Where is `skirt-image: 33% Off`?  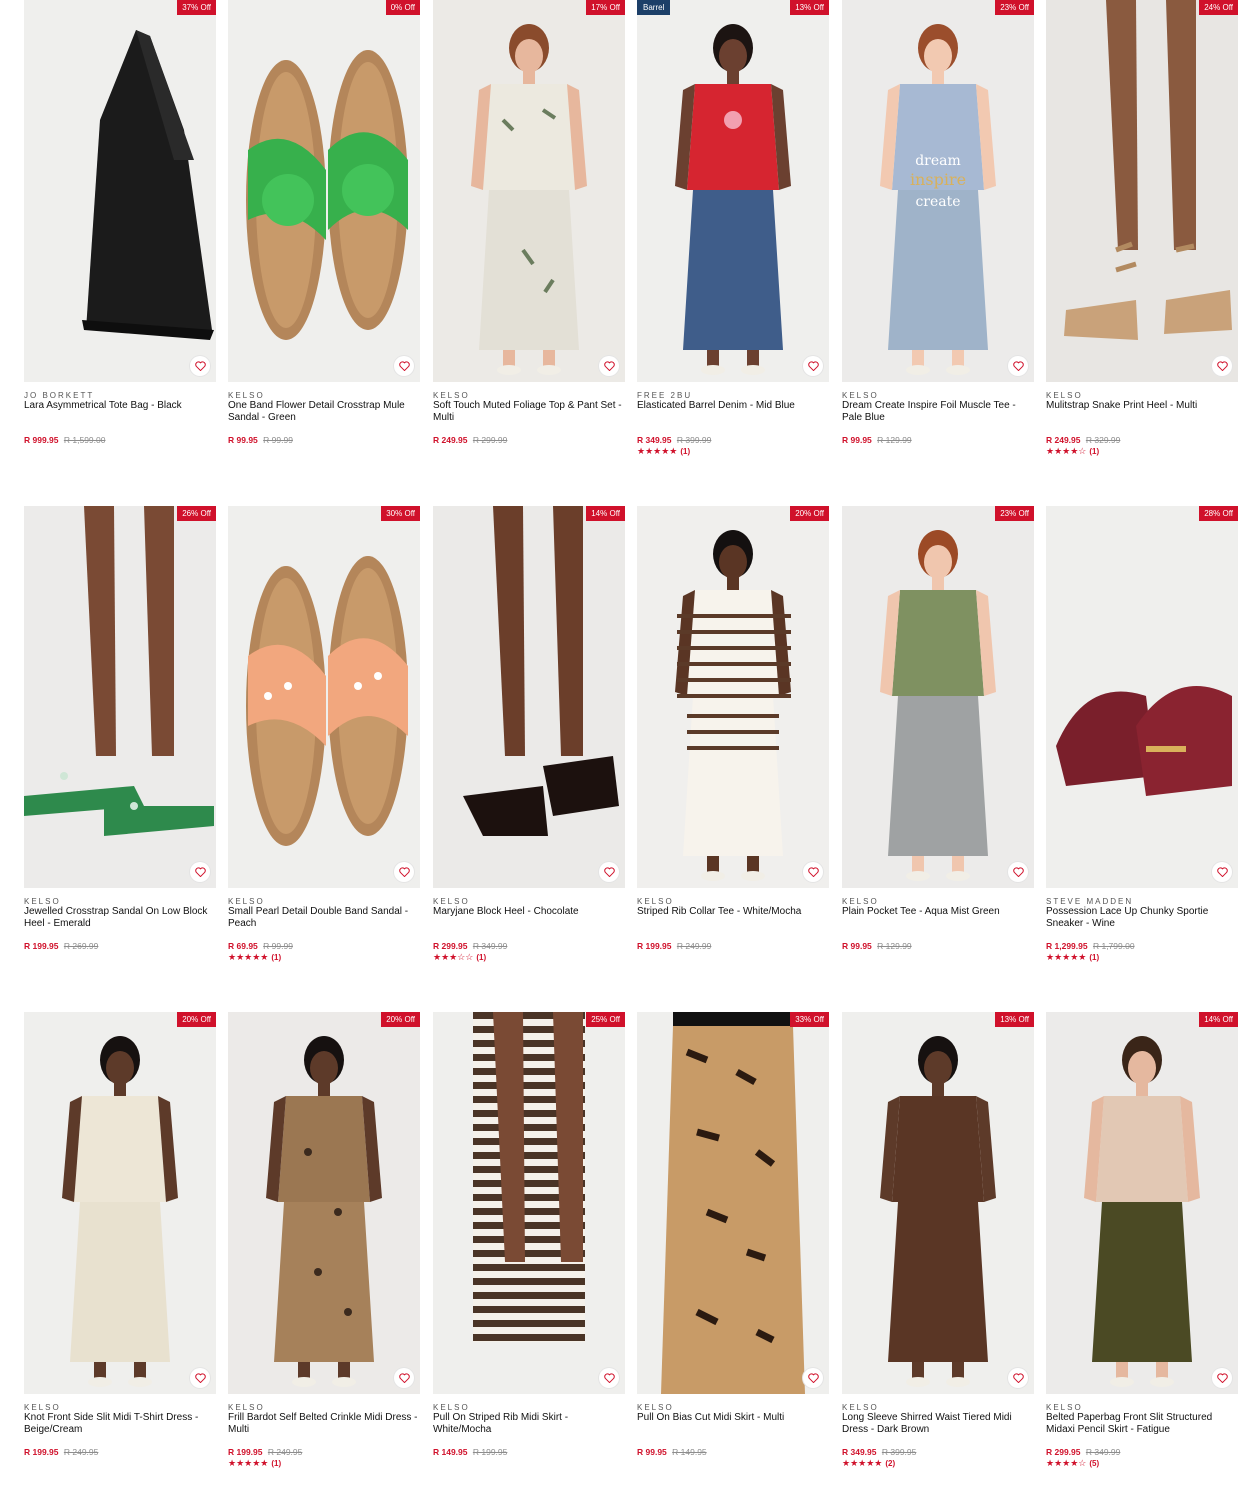
skirt-image: 33% Off is located at coordinates (733, 1203).